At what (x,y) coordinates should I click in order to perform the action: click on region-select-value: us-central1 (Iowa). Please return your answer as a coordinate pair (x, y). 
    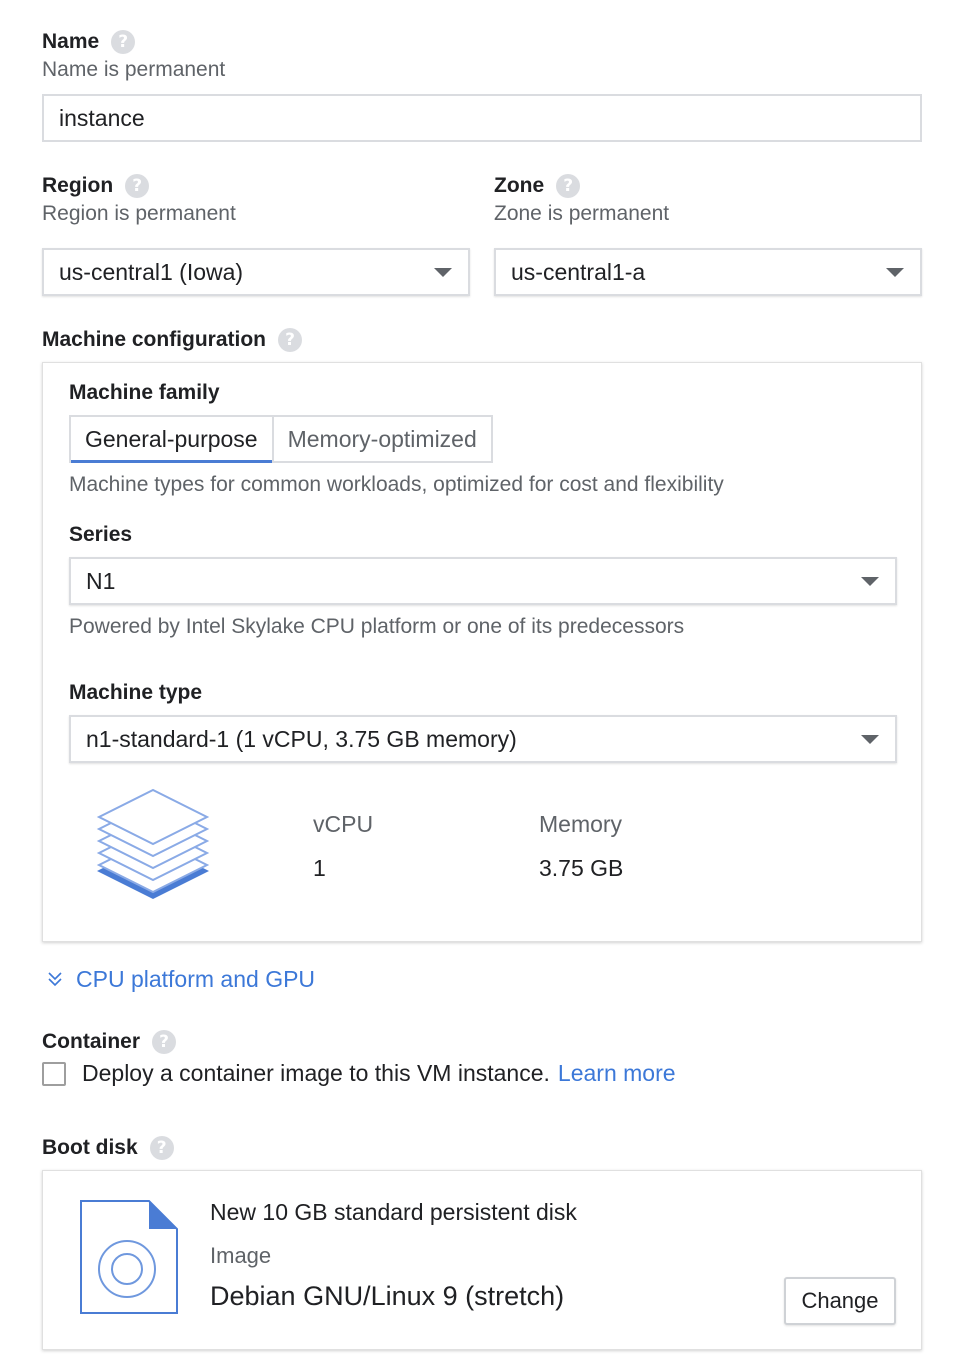
    Looking at the image, I should click on (151, 271).